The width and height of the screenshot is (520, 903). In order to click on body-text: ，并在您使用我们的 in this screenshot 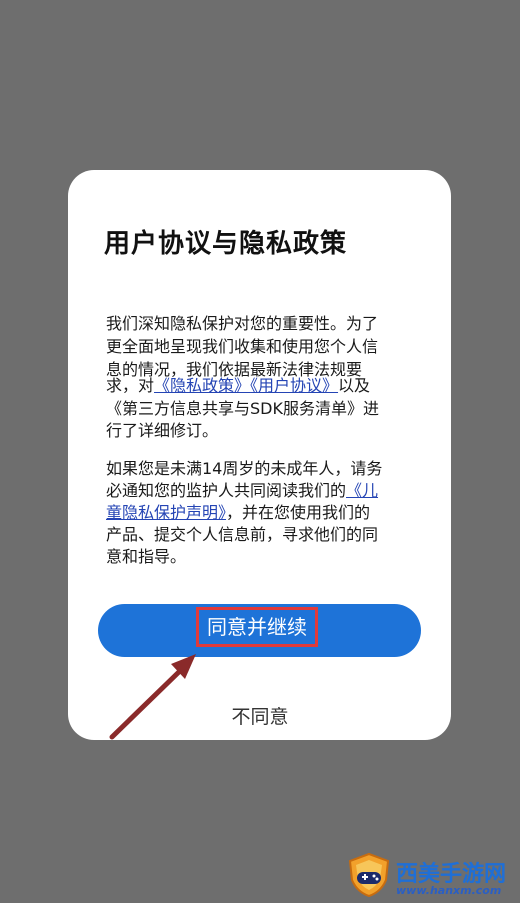, I will do `click(298, 512)`.